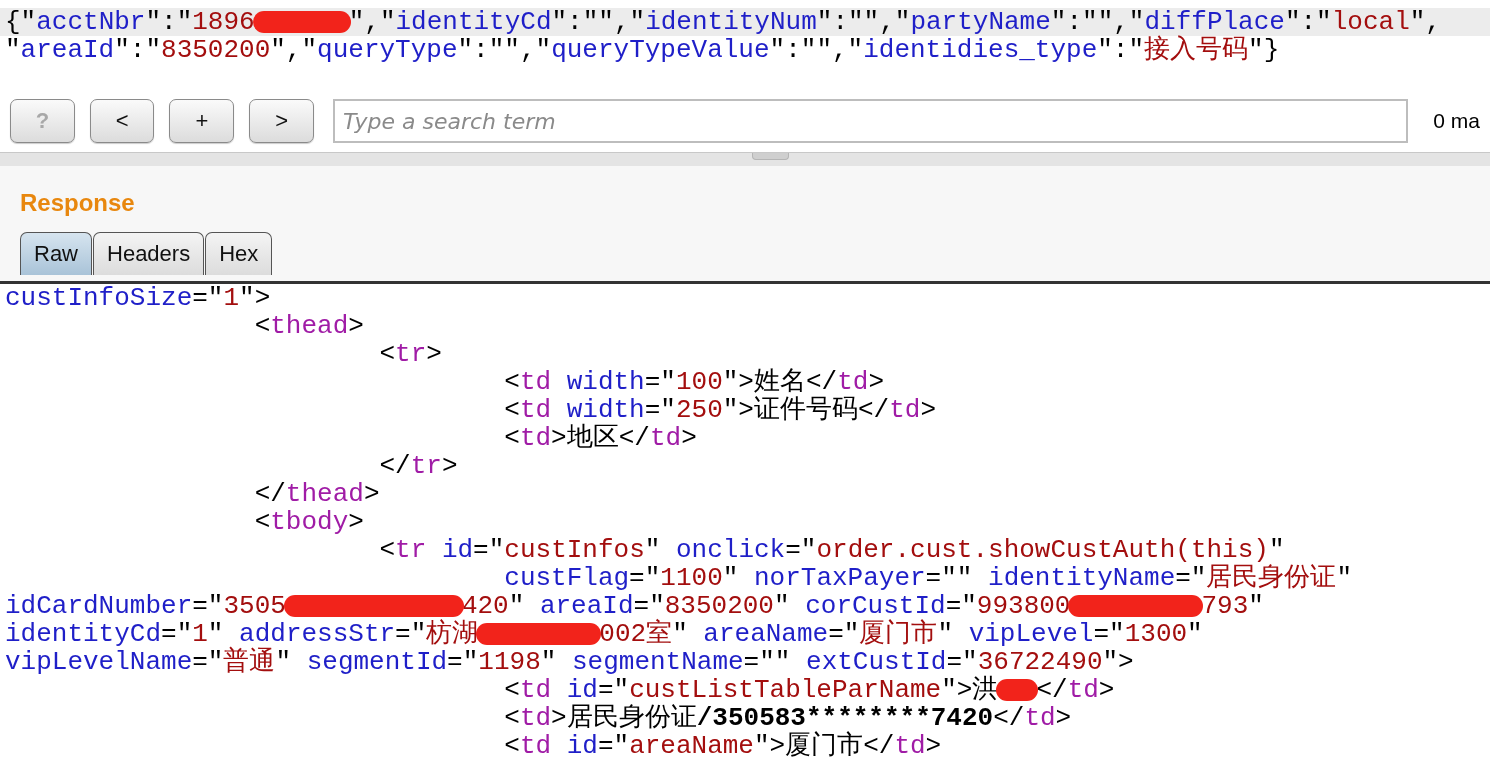 This screenshot has height=758, width=1490. Describe the element at coordinates (600, 438) in the screenshot. I see `code-line: <td>地区</td>` at that location.